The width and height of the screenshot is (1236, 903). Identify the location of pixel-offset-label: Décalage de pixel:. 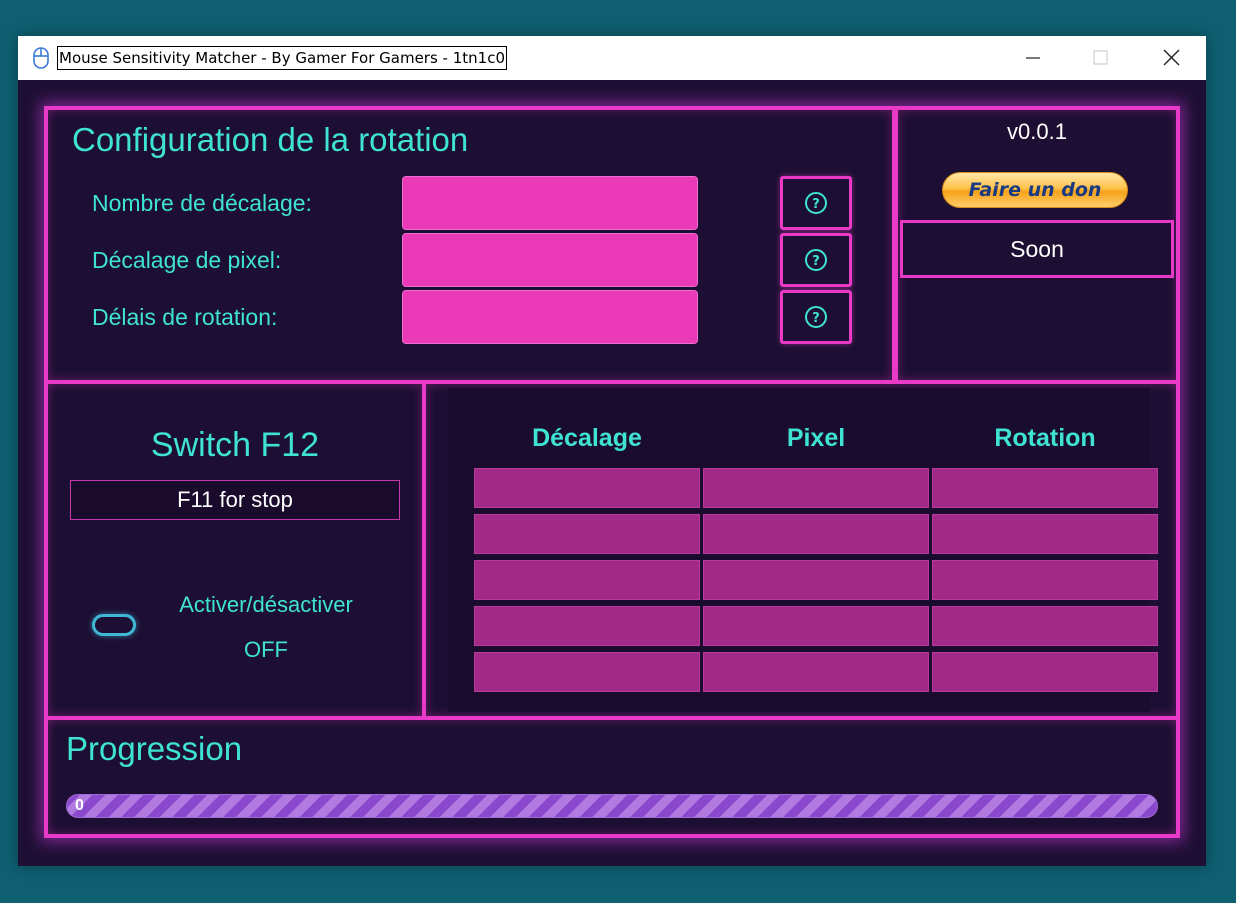
(187, 260).